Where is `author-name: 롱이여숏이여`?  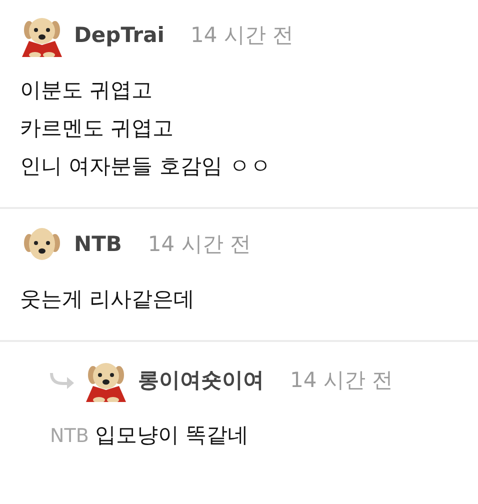
author-name: 롱이여숏이여 is located at coordinates (201, 380).